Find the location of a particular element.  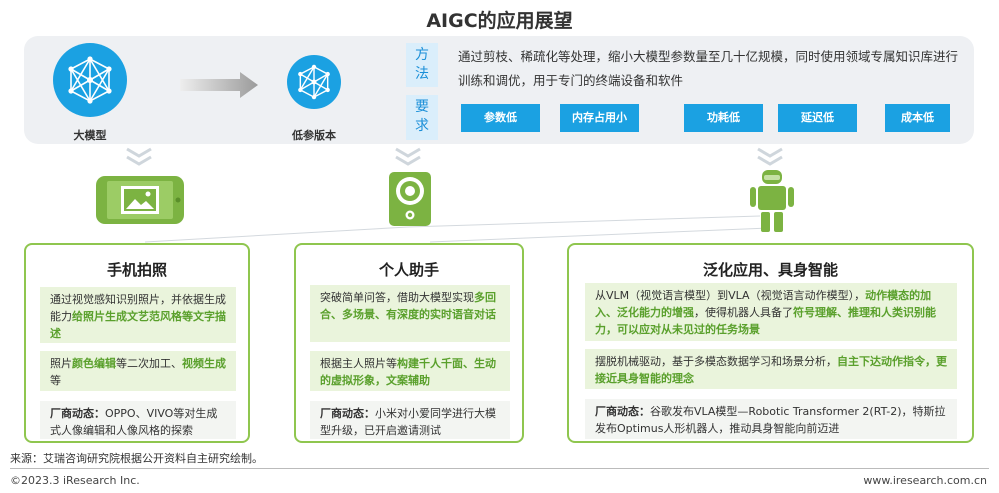

text: 照片 is located at coordinates (61, 363).